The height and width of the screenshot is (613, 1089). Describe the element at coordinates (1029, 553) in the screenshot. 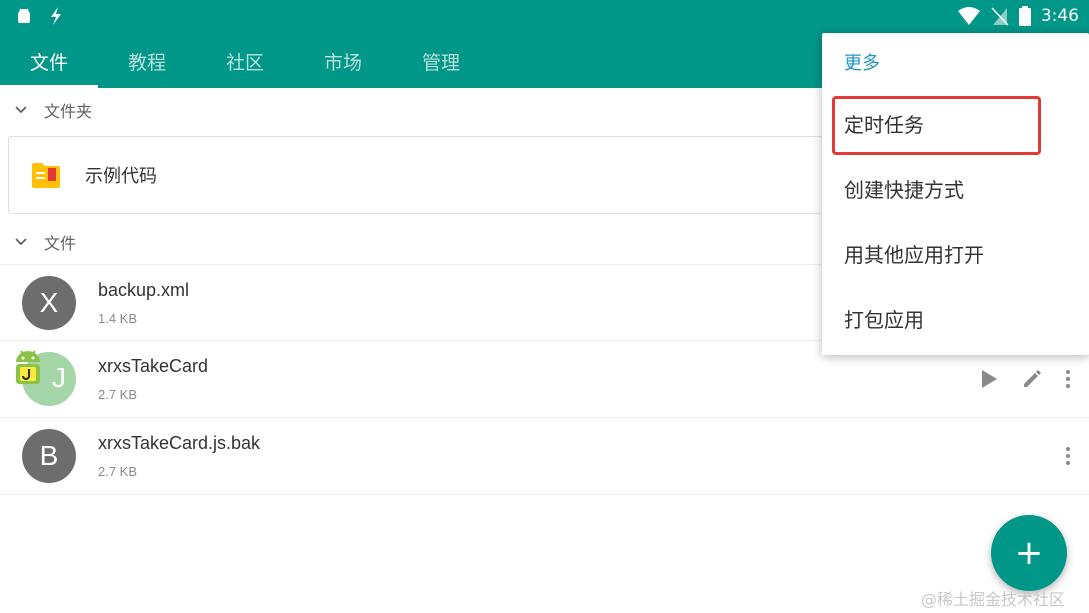

I see `add-button: +` at that location.